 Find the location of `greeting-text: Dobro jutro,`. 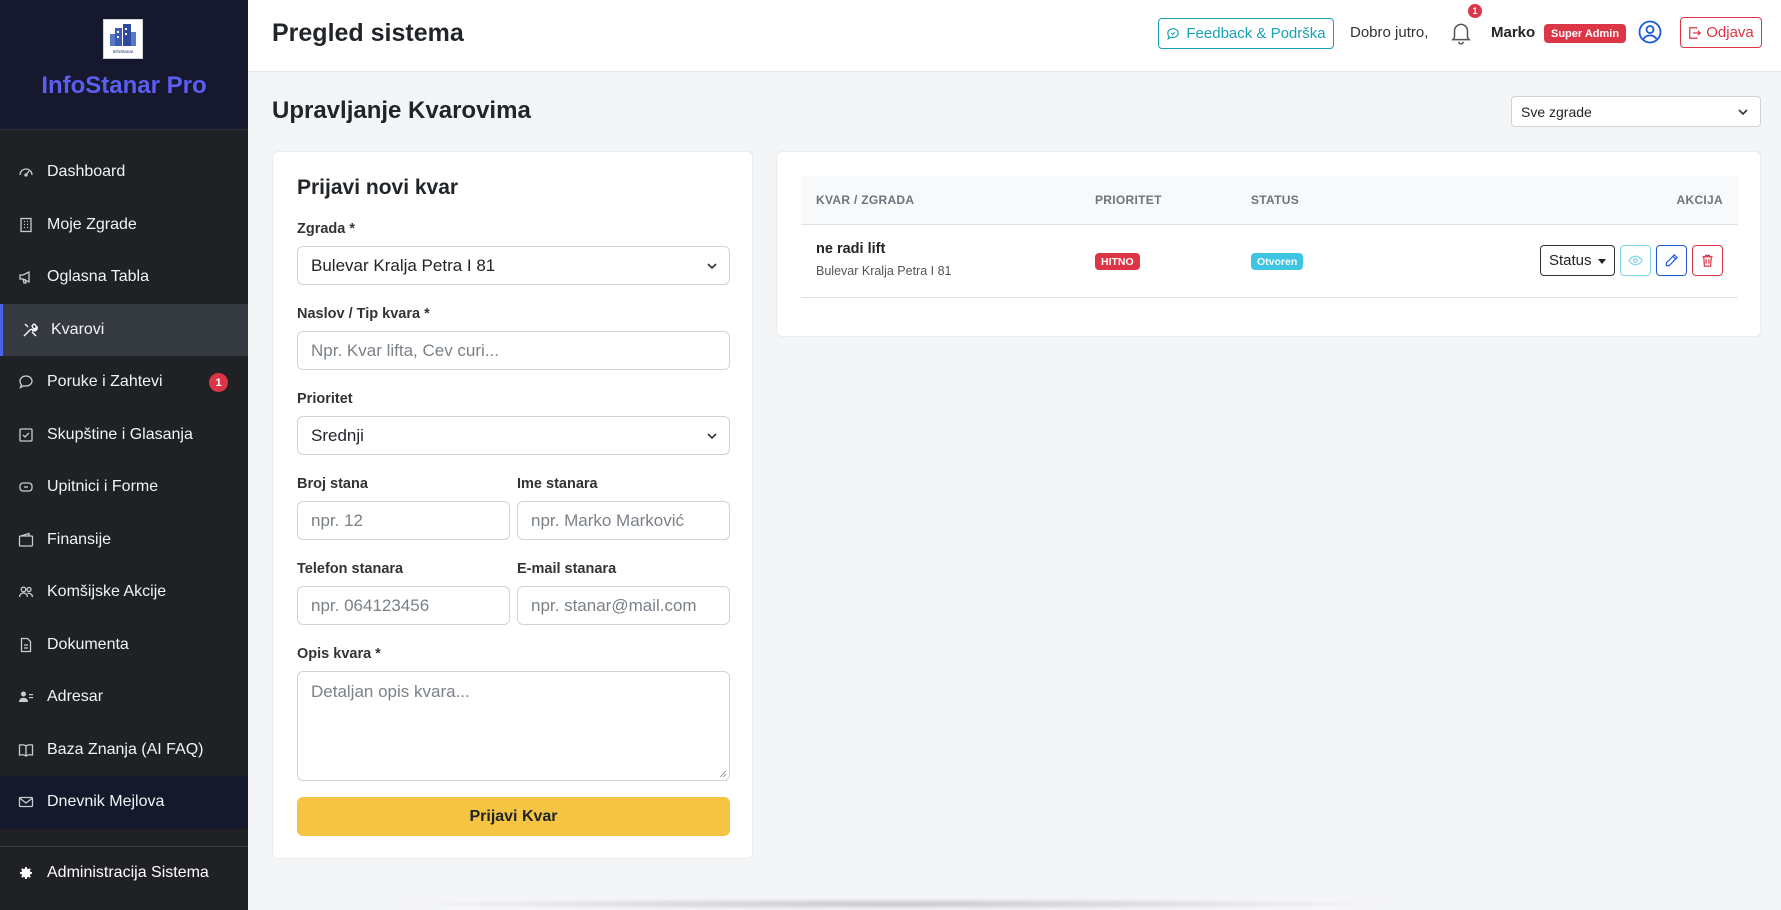

greeting-text: Dobro jutro, is located at coordinates (1389, 32).